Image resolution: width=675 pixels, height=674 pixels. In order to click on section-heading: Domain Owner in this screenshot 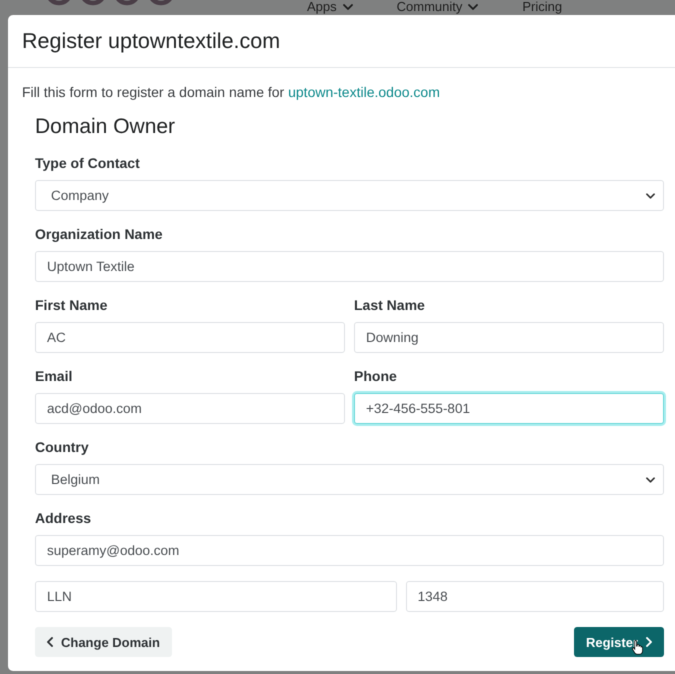, I will do `click(105, 127)`.